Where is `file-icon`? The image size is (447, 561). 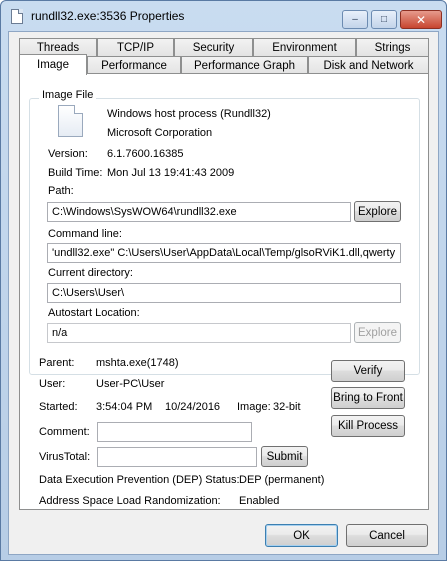 file-icon is located at coordinates (70, 121).